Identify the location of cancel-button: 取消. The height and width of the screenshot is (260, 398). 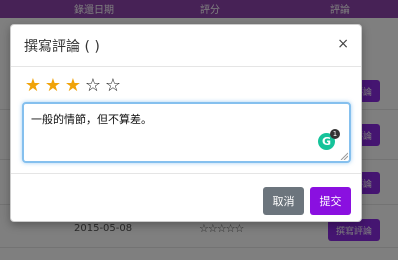
(283, 201).